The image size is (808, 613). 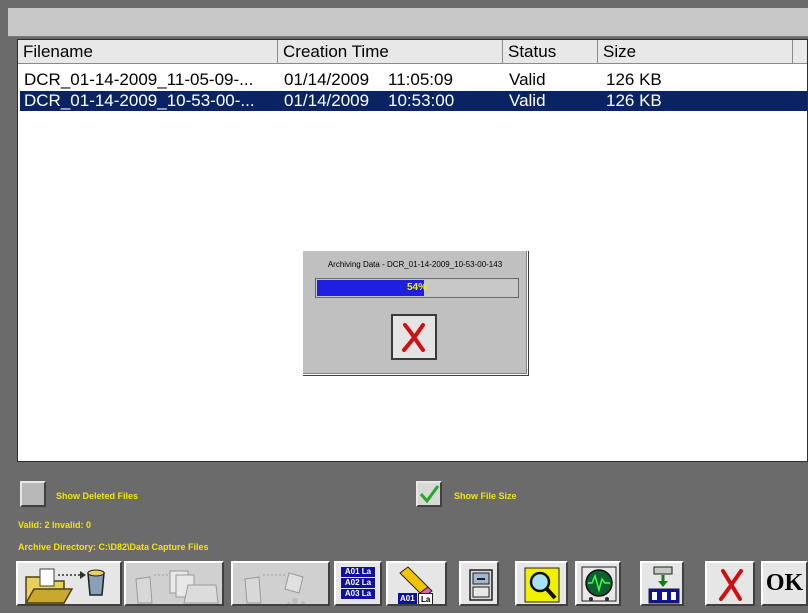 I want to click on column-filename: Filename, so click(x=148, y=52).